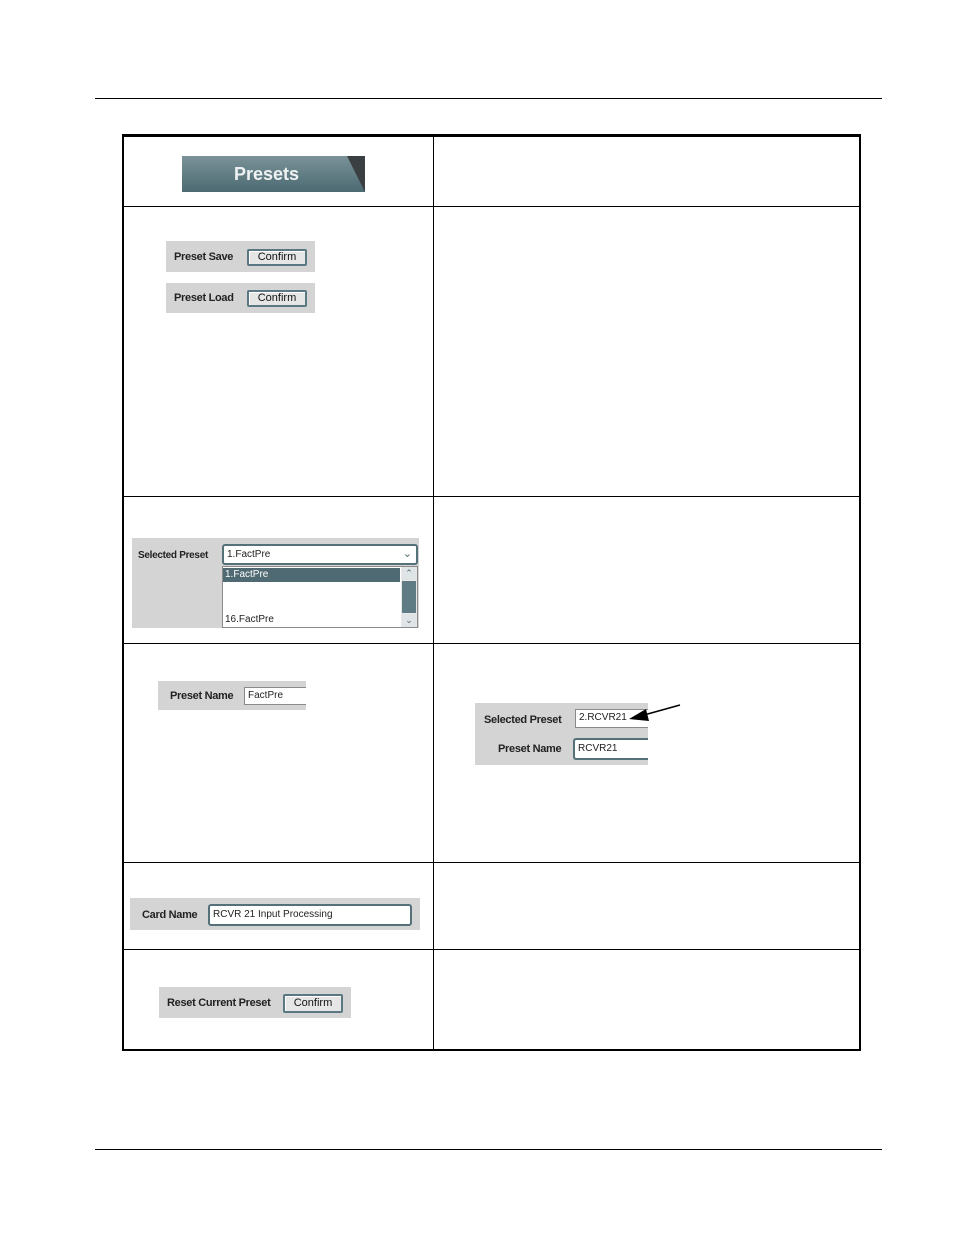 Image resolution: width=954 pixels, height=1235 pixels. What do you see at coordinates (310, 915) in the screenshot?
I see `card-name-input: RCVR 21 Input Processing` at bounding box center [310, 915].